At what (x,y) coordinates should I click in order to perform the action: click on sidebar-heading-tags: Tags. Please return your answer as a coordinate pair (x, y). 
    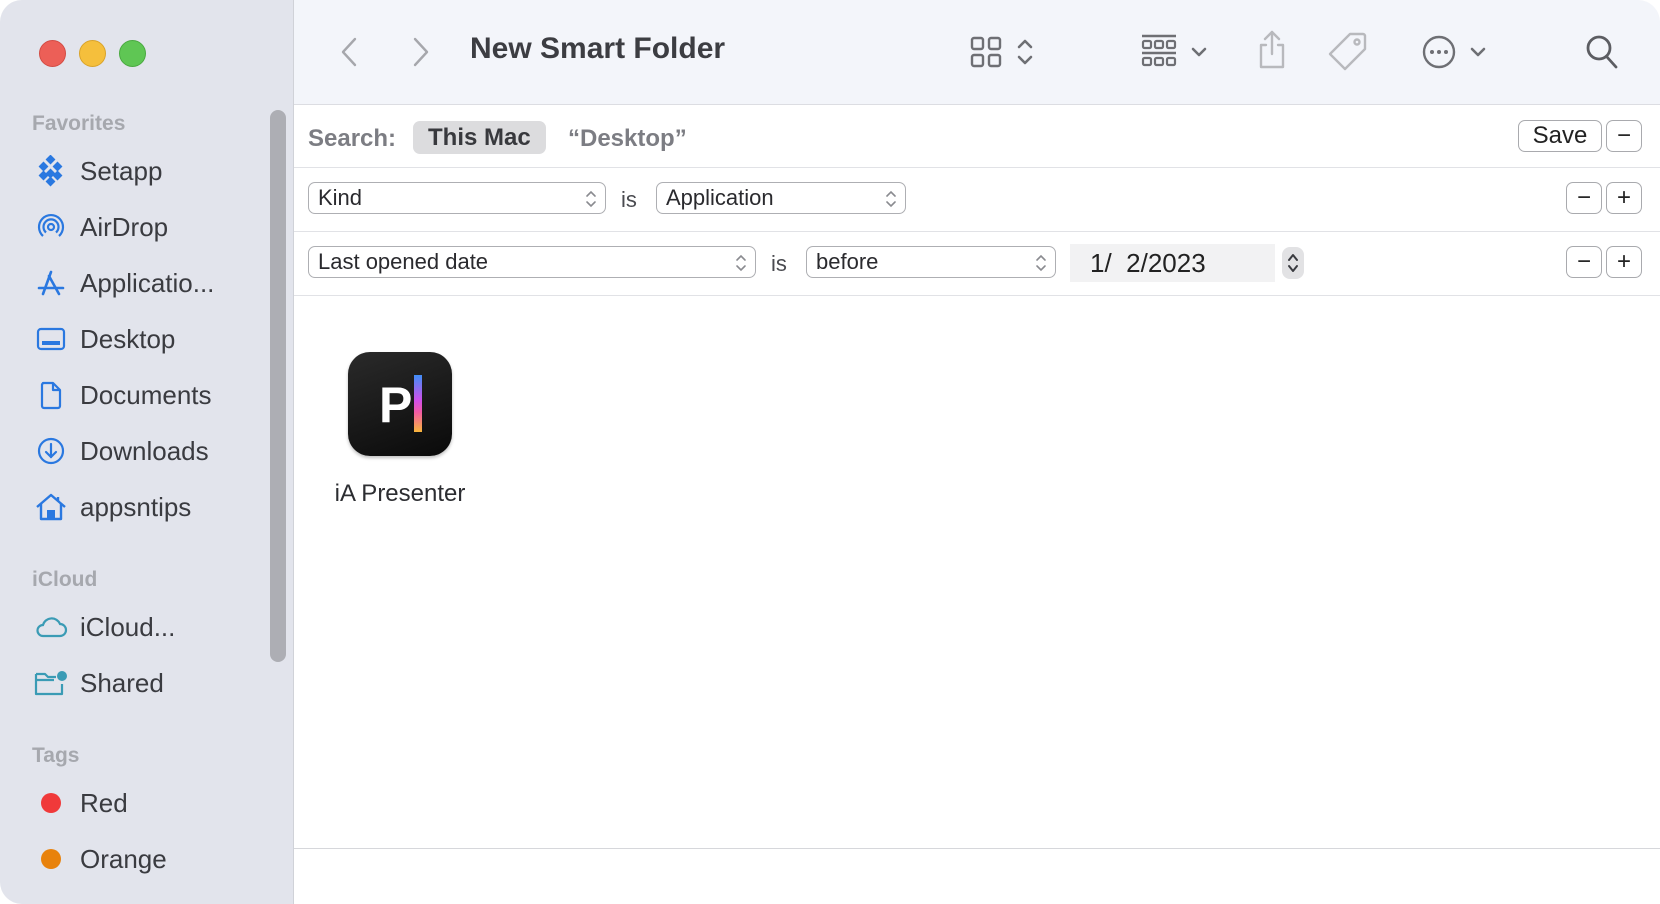
    Looking at the image, I should click on (56, 755).